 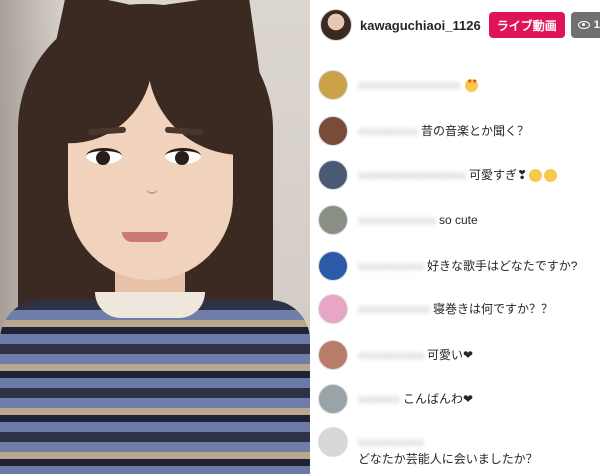 I want to click on streamer-avatar, so click(x=336, y=25).